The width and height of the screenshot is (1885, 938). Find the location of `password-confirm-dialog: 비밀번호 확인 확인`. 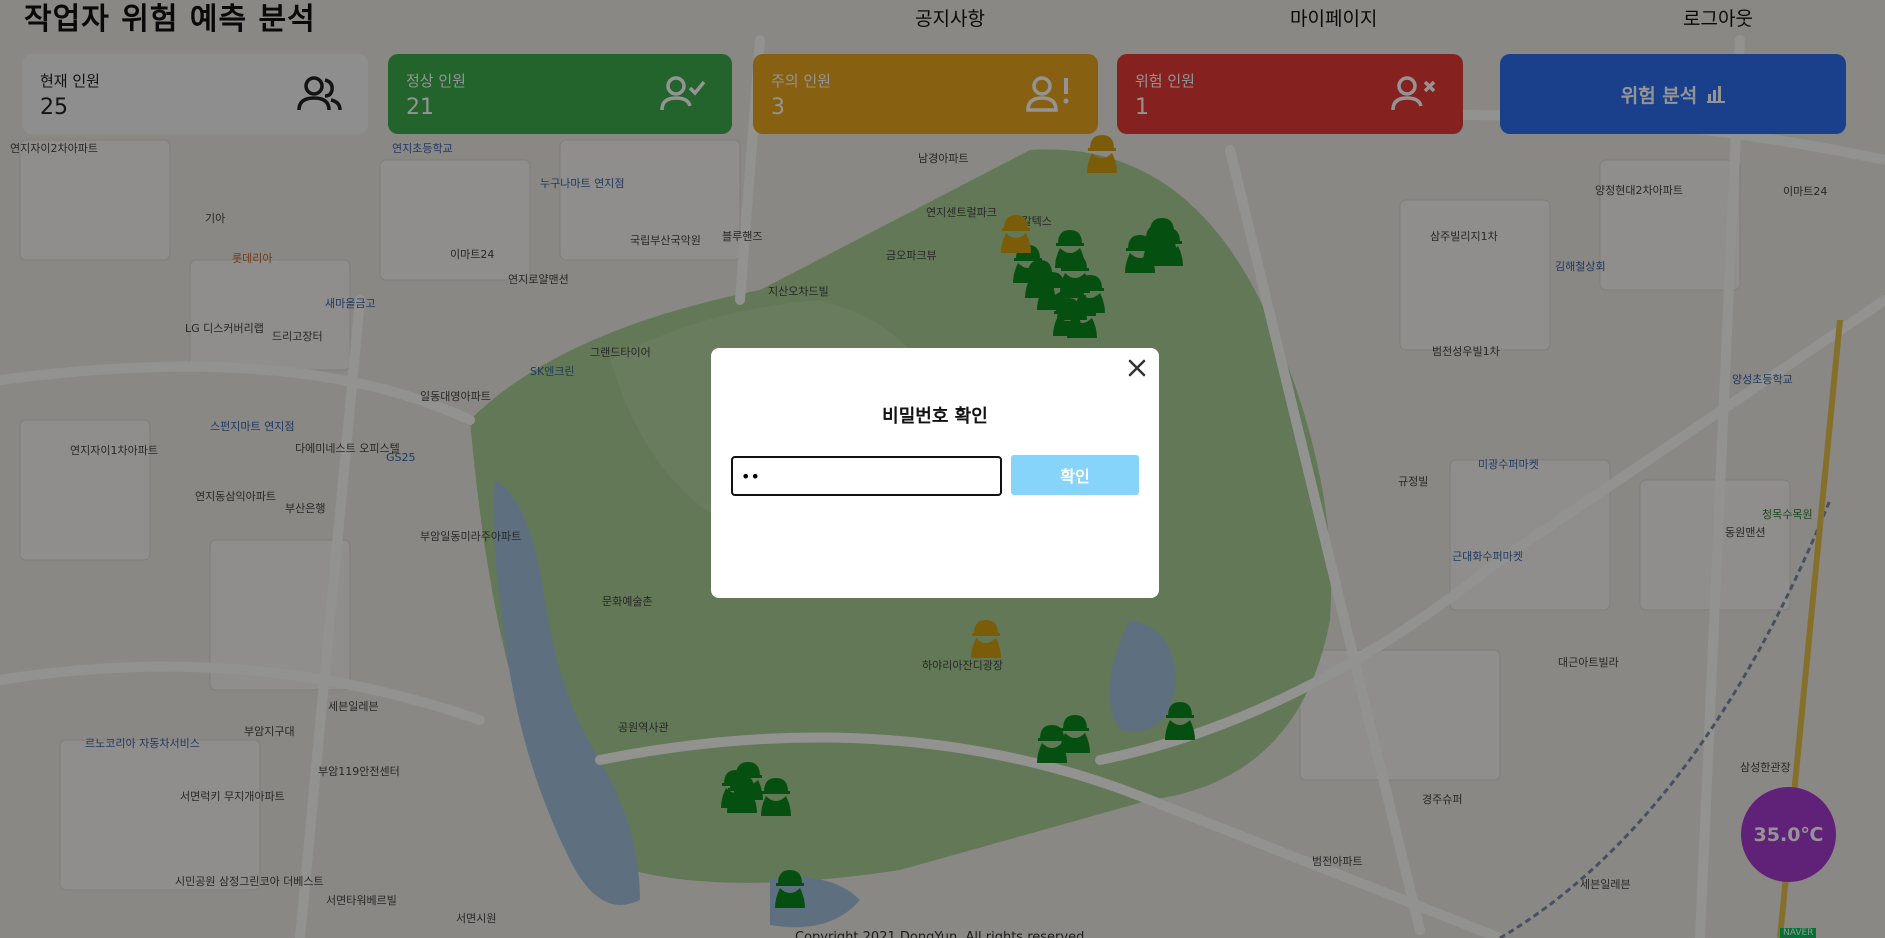

password-confirm-dialog: 비밀번호 확인 확인 is located at coordinates (935, 473).